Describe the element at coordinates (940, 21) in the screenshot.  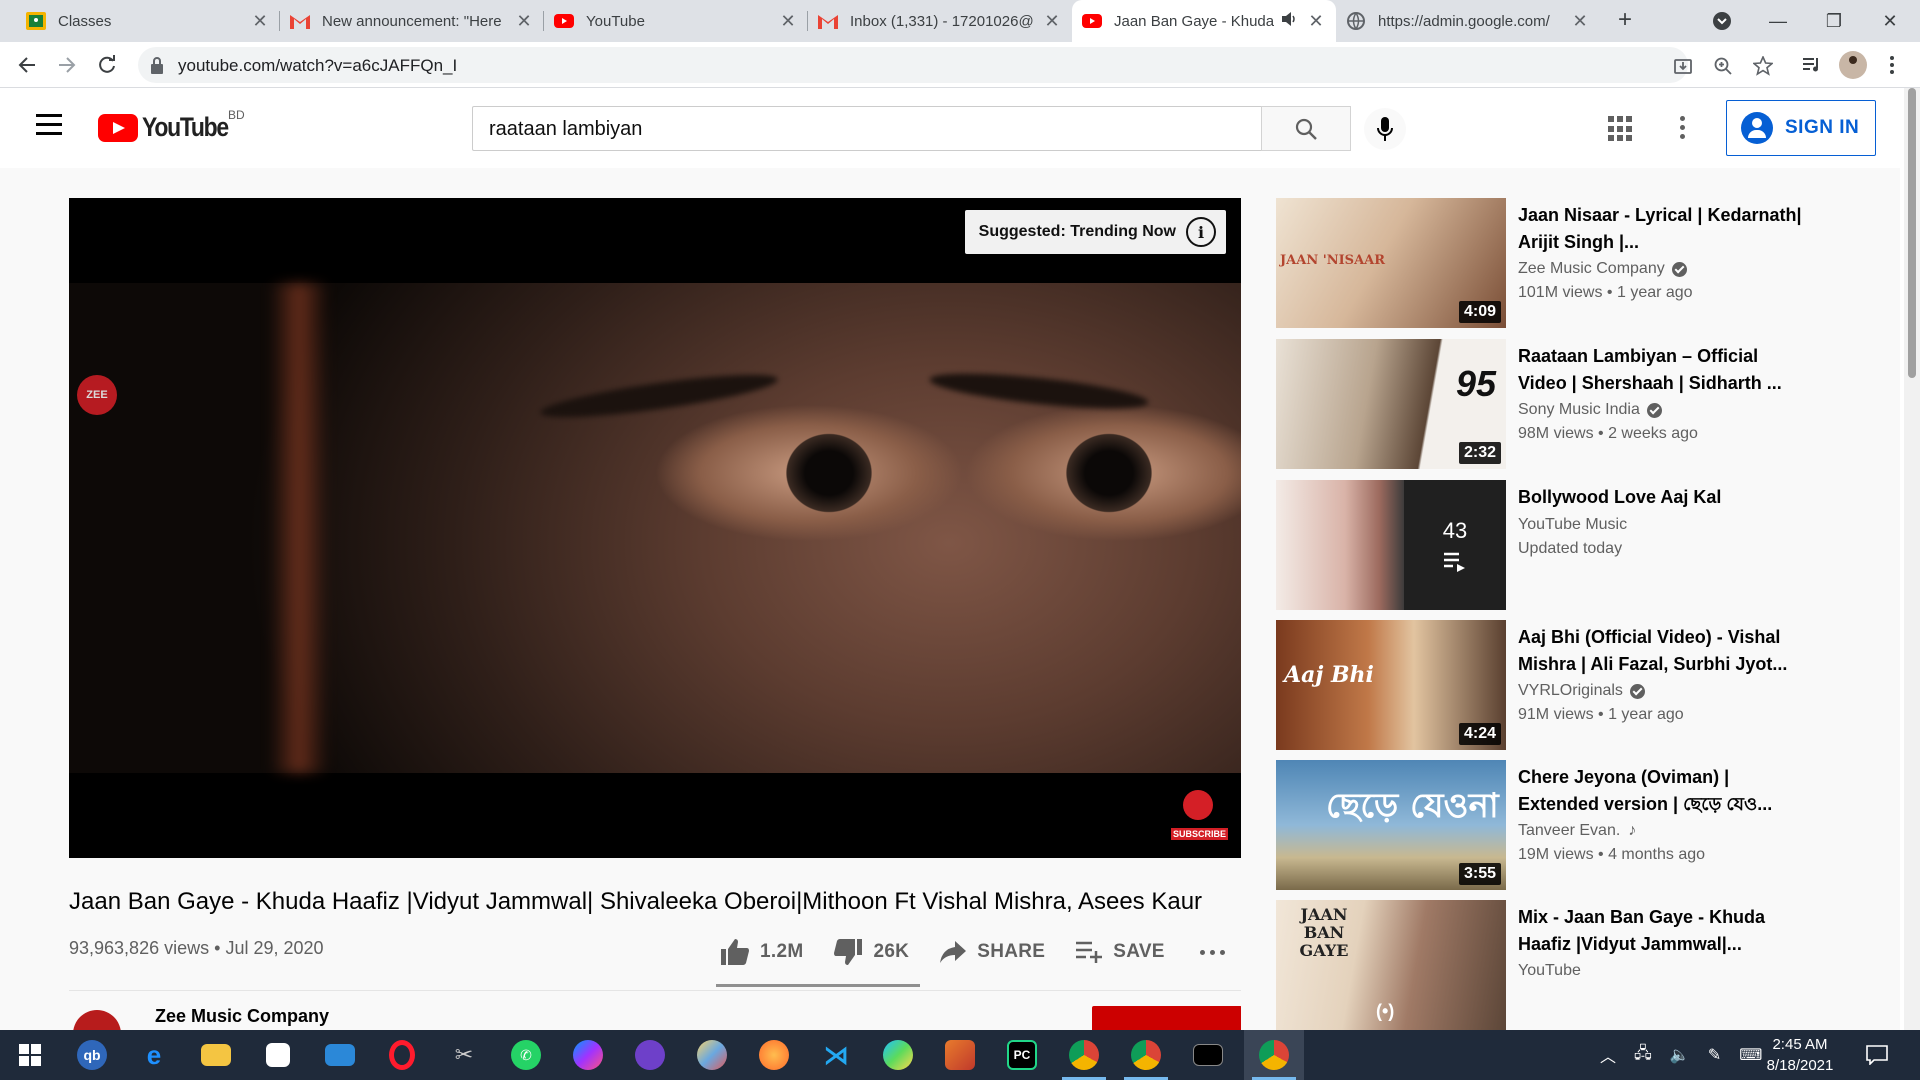
I see `browser-tab: Inbox (1,331) - 17201026@ ✕` at that location.